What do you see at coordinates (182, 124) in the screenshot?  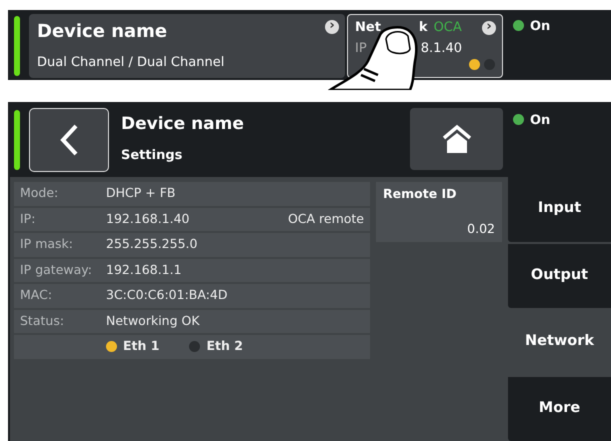 I see `screen-title: Device name` at bounding box center [182, 124].